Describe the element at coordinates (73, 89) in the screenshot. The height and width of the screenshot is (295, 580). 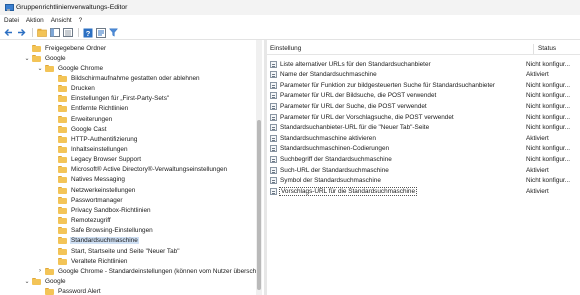
I see `tree-item: Drucken` at that location.